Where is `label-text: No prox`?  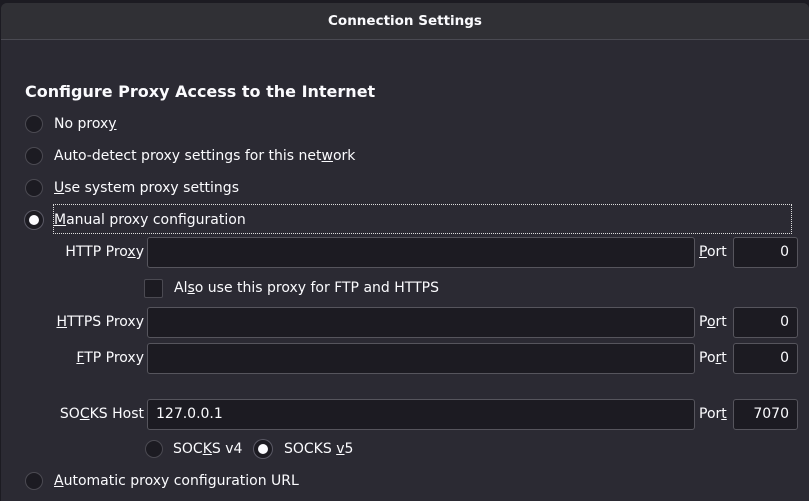
label-text: No prox is located at coordinates (81, 124).